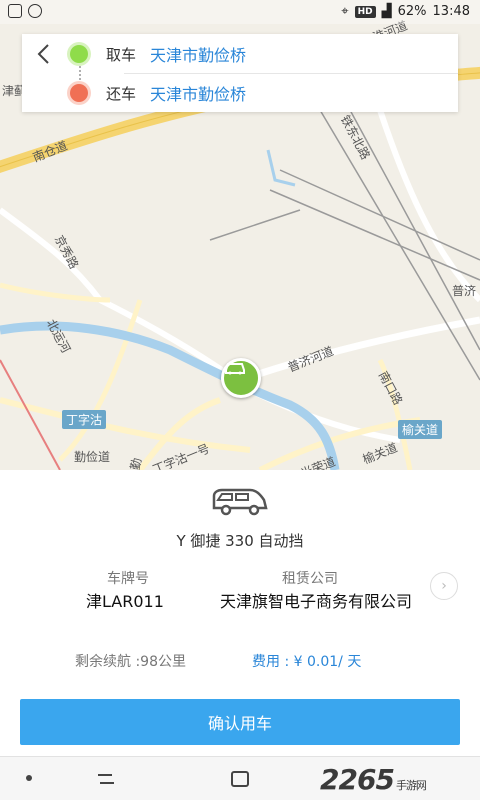 The height and width of the screenshot is (800, 480). What do you see at coordinates (128, 579) in the screenshot?
I see `plate-label: 车牌号` at bounding box center [128, 579].